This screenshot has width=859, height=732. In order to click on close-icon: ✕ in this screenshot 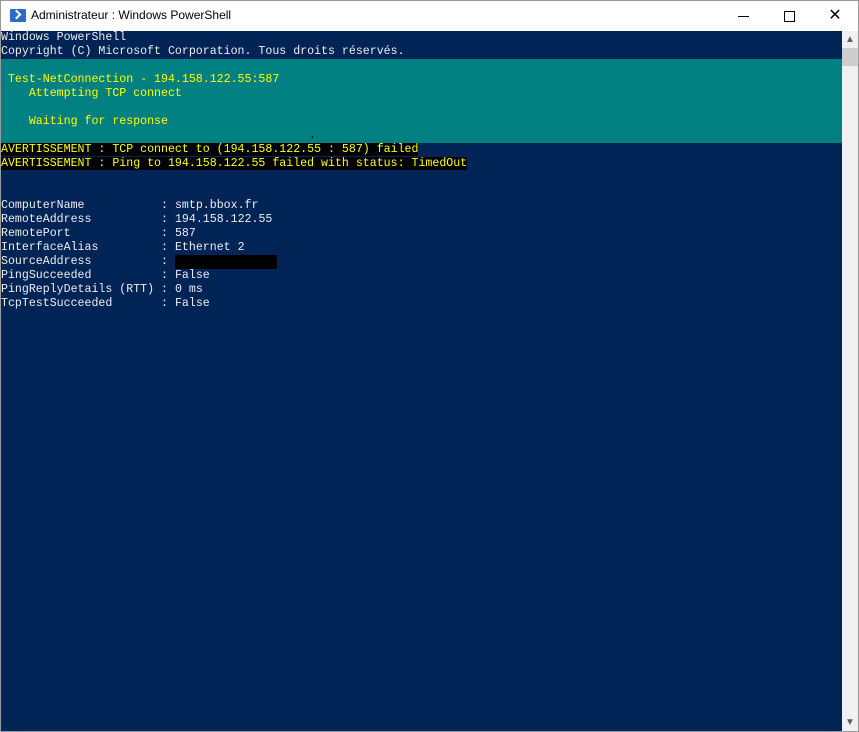, I will do `click(835, 15)`.